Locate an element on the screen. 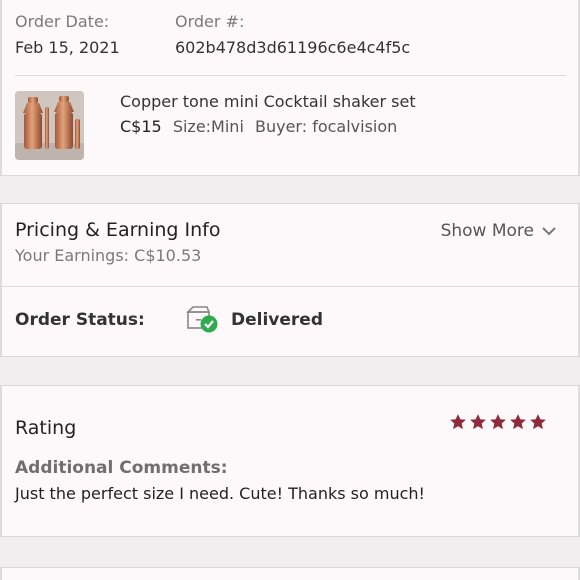 Image resolution: width=580 pixels, height=580 pixels. order-status-value: Delivered is located at coordinates (277, 320).